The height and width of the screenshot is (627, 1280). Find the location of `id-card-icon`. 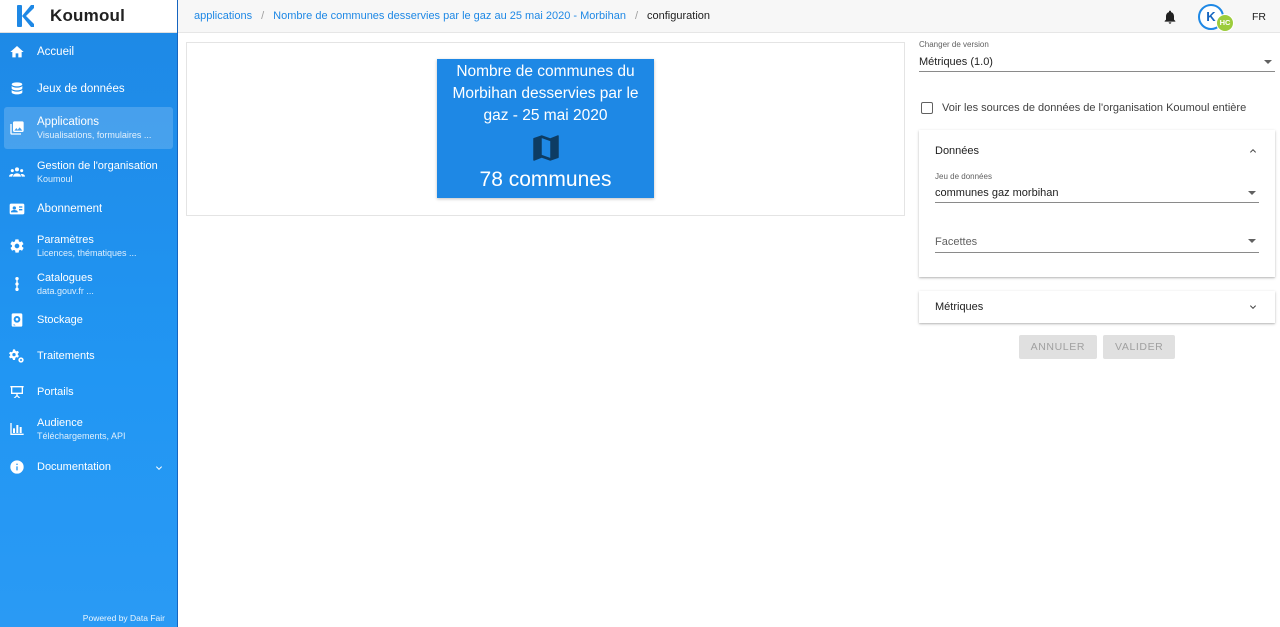

id-card-icon is located at coordinates (17, 209).